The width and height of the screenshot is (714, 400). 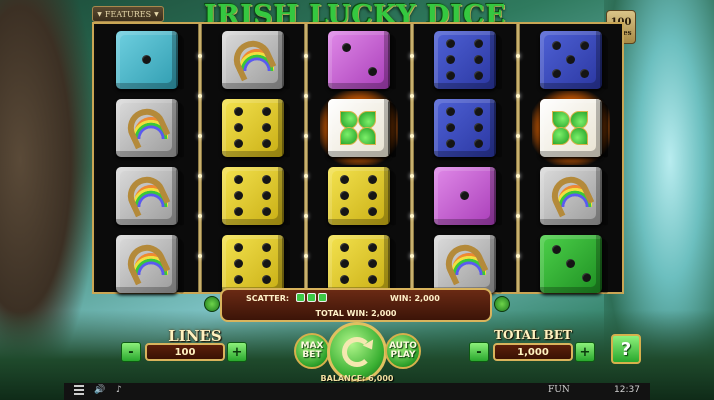 I want to click on shamrock-icon, so click(x=212, y=304).